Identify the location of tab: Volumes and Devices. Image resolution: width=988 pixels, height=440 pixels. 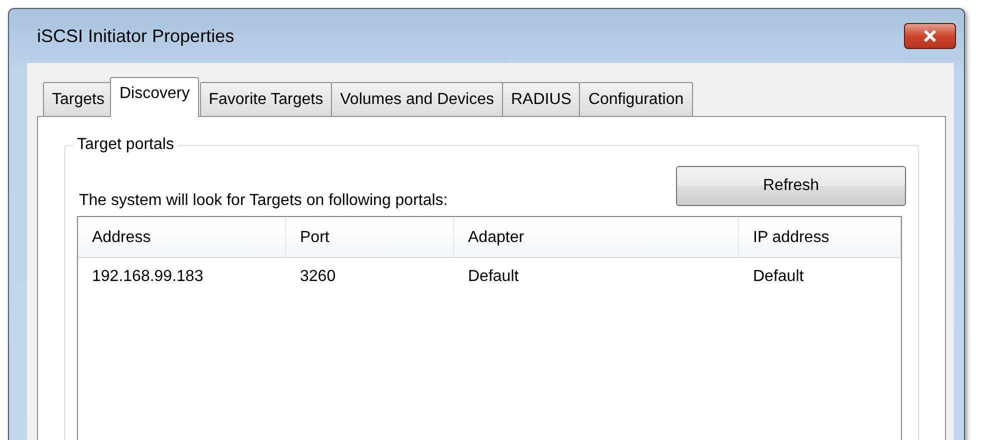
(417, 99).